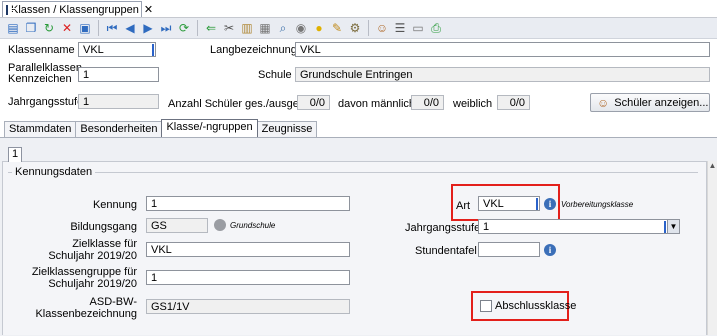 The height and width of the screenshot is (336, 717). Describe the element at coordinates (211, 28) in the screenshot. I see `back-icon: ⇐` at that location.